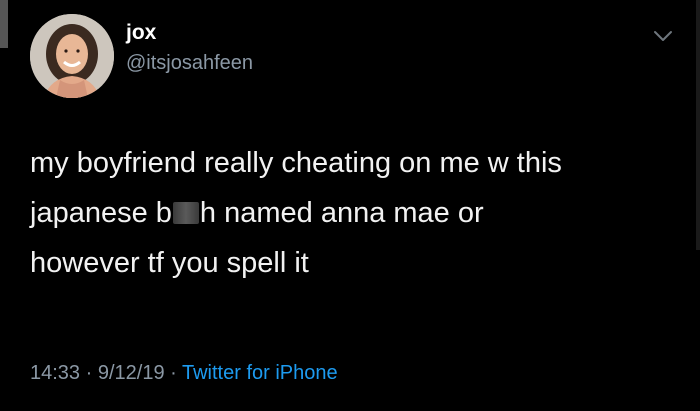 The width and height of the screenshot is (700, 411). I want to click on tweet-meta: 14:33 · 9/12/19 · Twitter for iPhone, so click(184, 373).